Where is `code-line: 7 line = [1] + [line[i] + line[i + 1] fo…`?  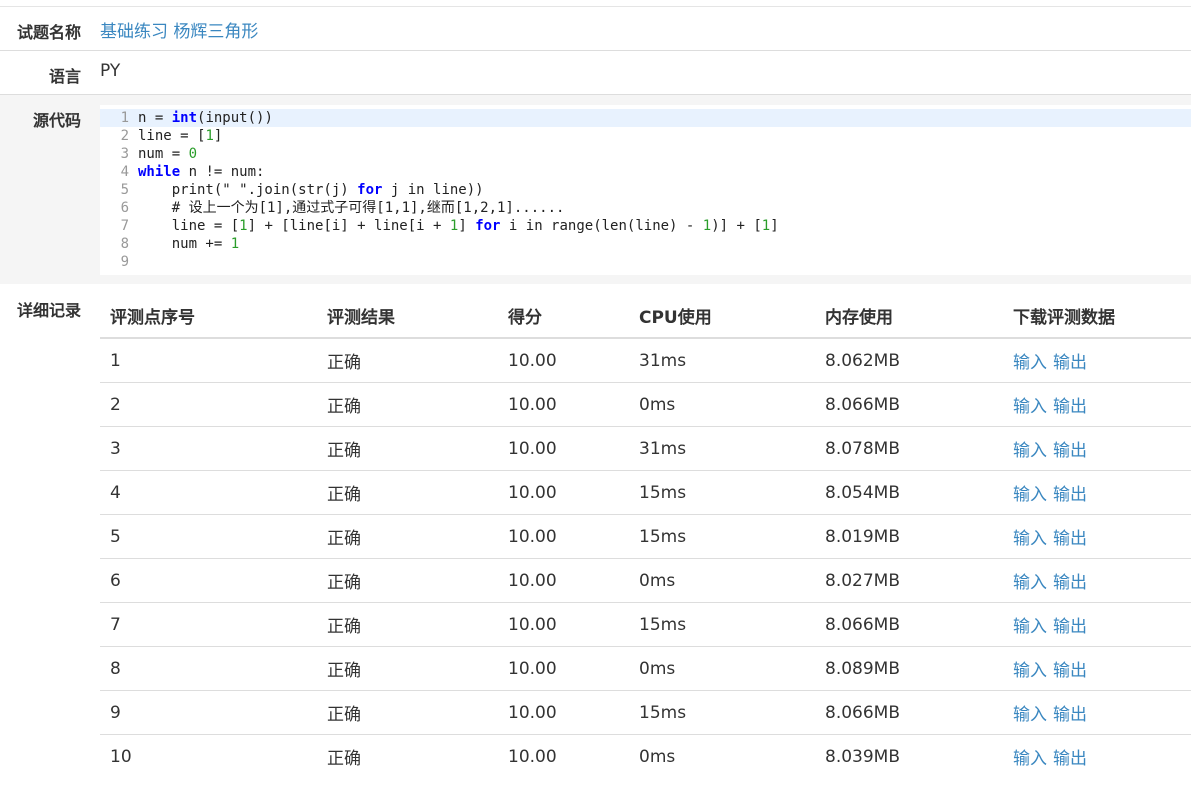
code-line: 7 line = [1] + [line[i] + line[i + 1] fo… is located at coordinates (645, 226).